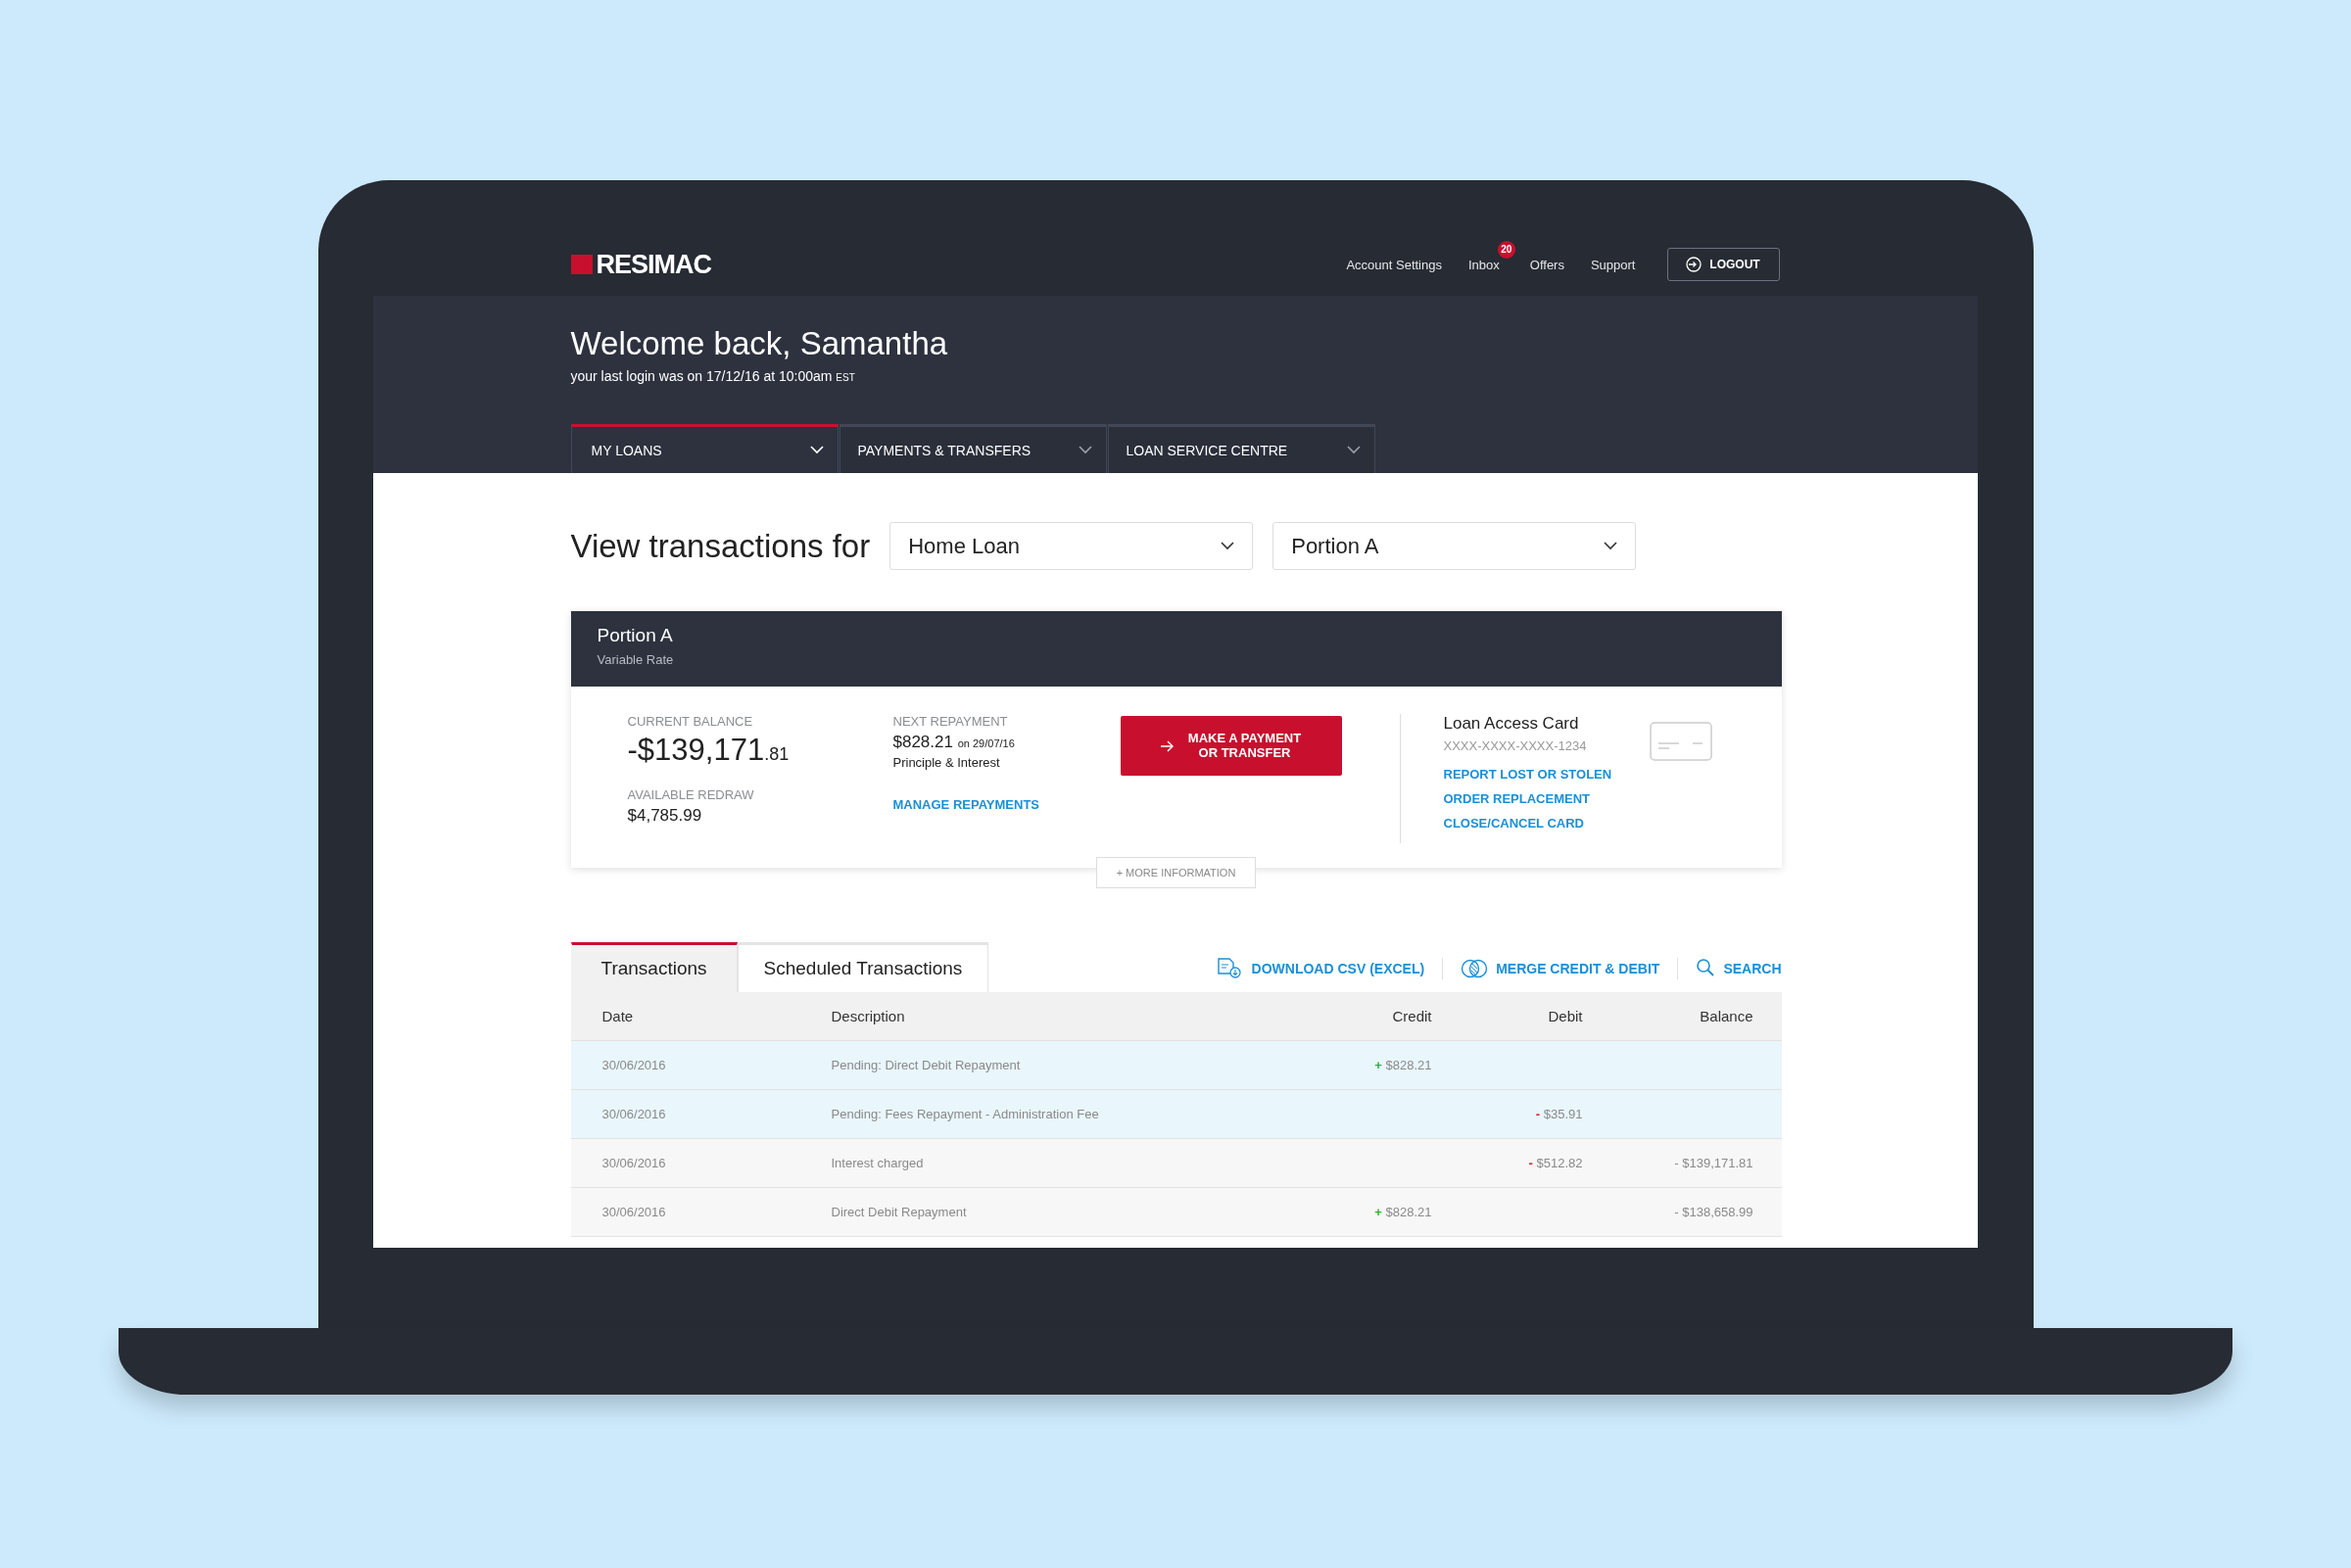 This screenshot has height=1568, width=2351. What do you see at coordinates (1475, 969) in the screenshot?
I see `merge-circles-icon` at bounding box center [1475, 969].